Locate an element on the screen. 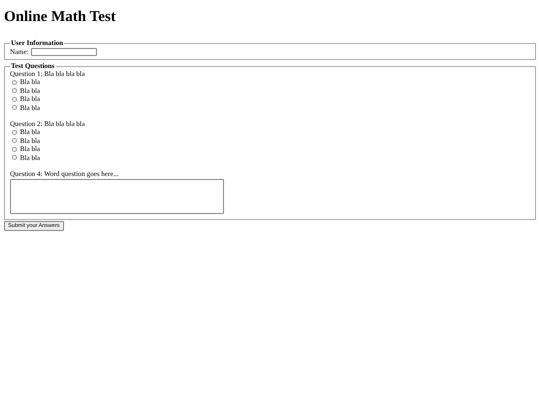  answer-text-area is located at coordinates (117, 196).